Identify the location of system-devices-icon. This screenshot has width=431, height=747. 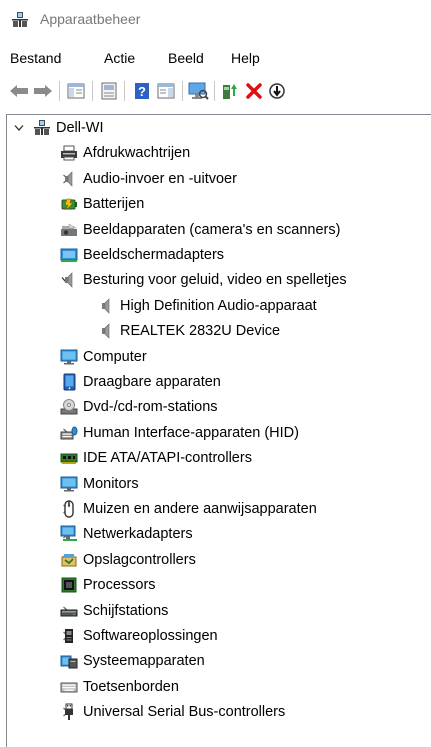
(69, 661).